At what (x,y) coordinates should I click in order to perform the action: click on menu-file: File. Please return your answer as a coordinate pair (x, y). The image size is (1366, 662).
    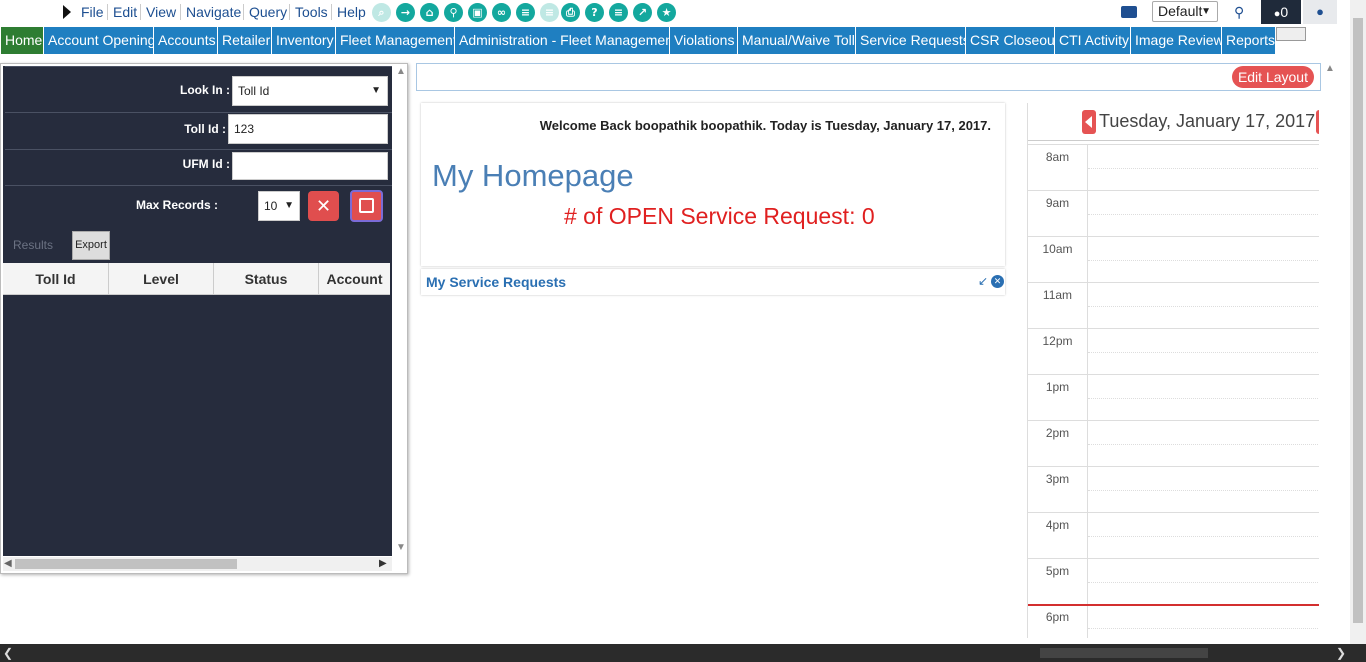
    Looking at the image, I should click on (92, 12).